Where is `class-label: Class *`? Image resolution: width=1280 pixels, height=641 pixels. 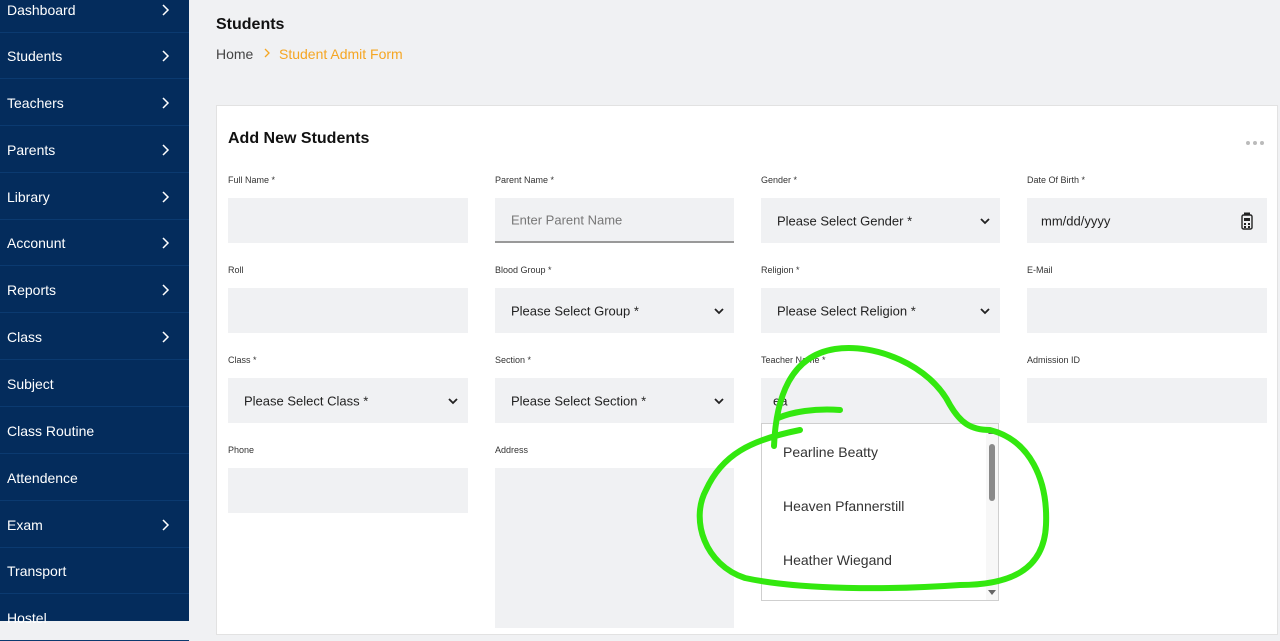 class-label: Class * is located at coordinates (242, 360).